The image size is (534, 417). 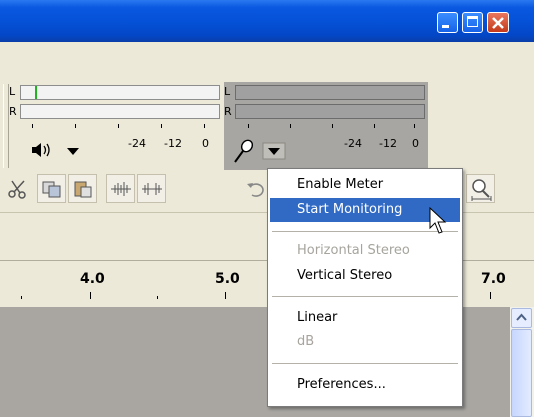 I want to click on scissors-icon, so click(x=16, y=189).